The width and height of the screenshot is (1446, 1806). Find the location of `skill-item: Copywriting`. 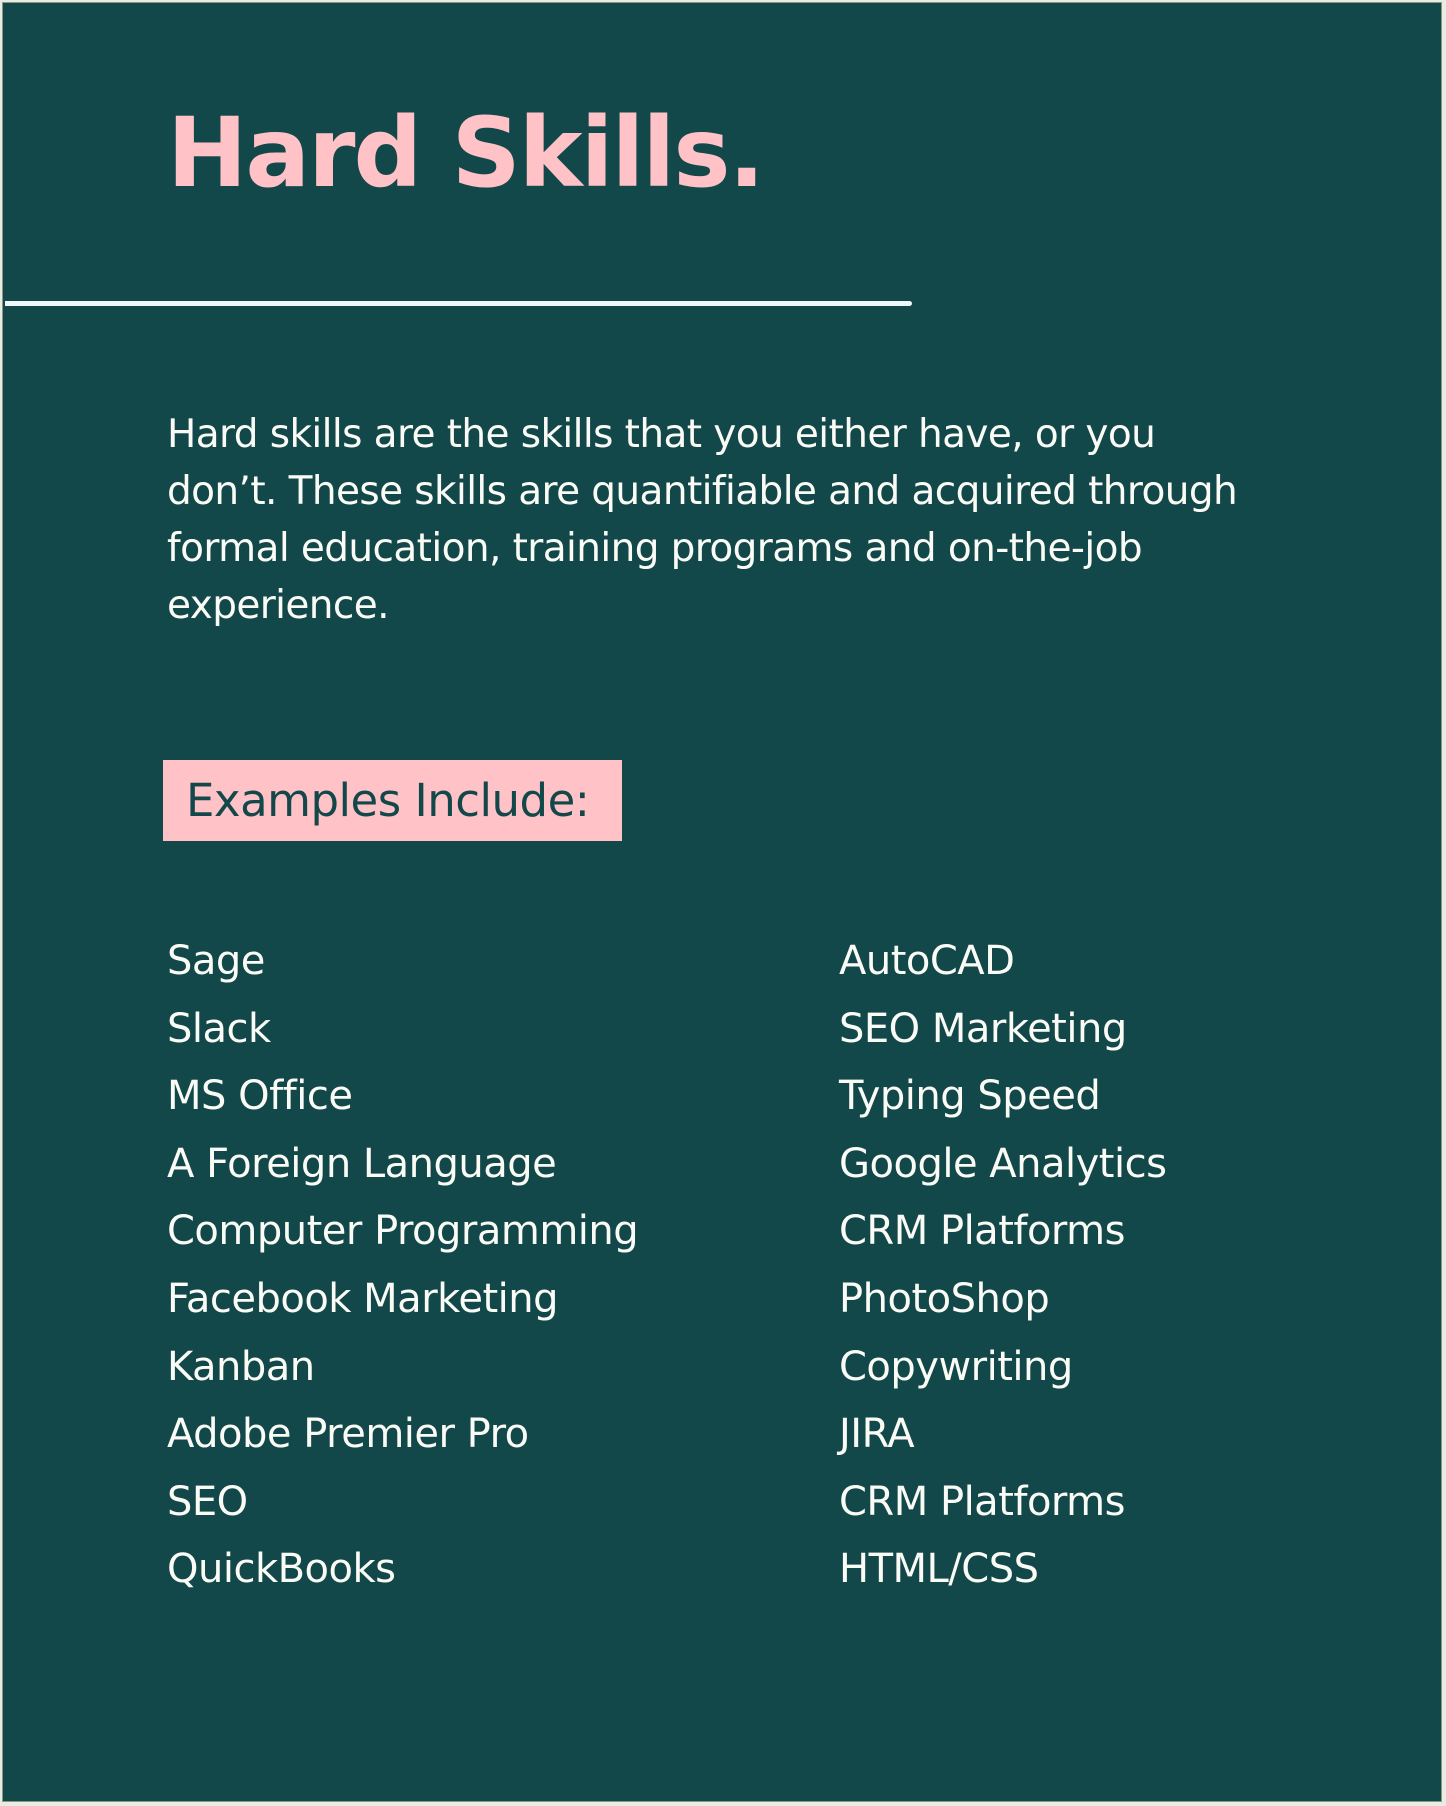

skill-item: Copywriting is located at coordinates (956, 1366).